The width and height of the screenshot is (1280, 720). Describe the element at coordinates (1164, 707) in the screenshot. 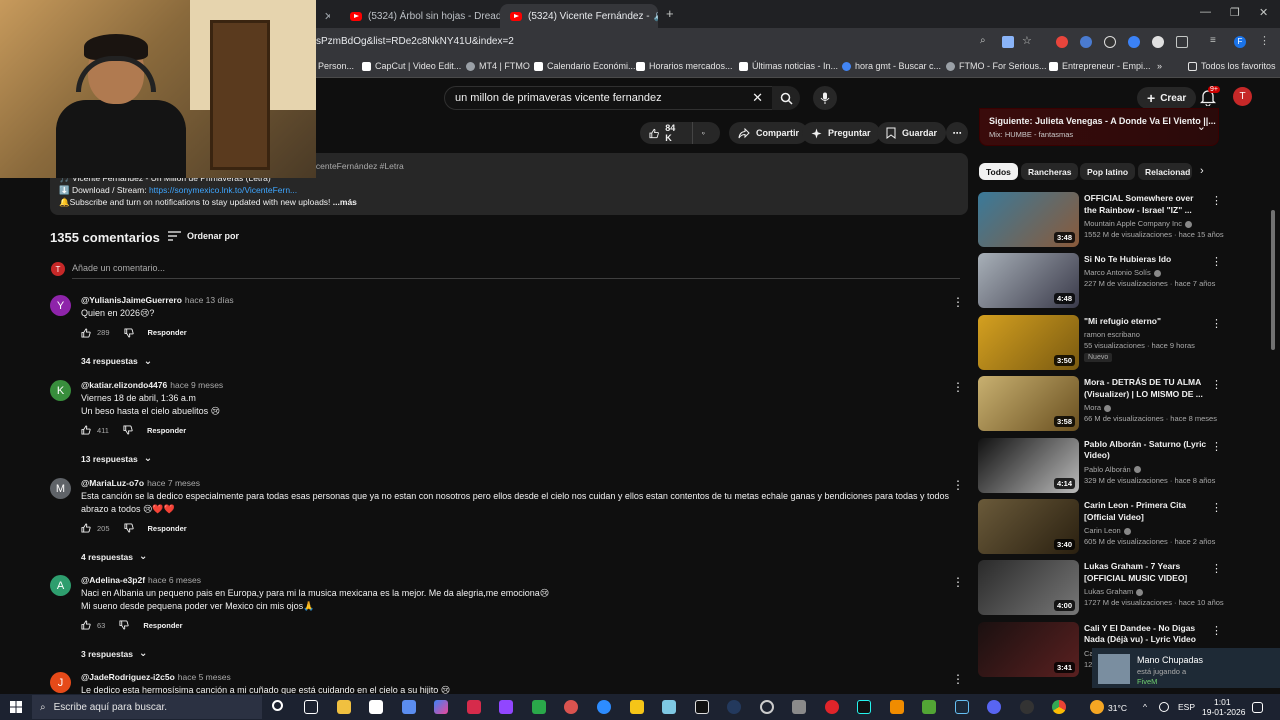

I see `network-icon` at that location.